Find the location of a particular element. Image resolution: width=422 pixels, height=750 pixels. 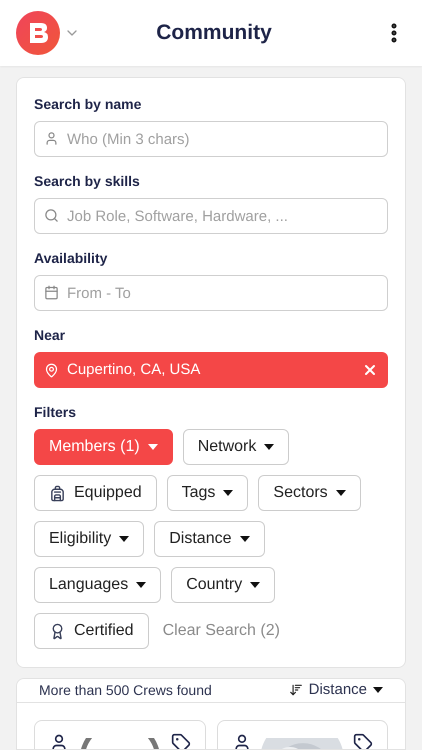

filter-button: Equipped is located at coordinates (95, 493).